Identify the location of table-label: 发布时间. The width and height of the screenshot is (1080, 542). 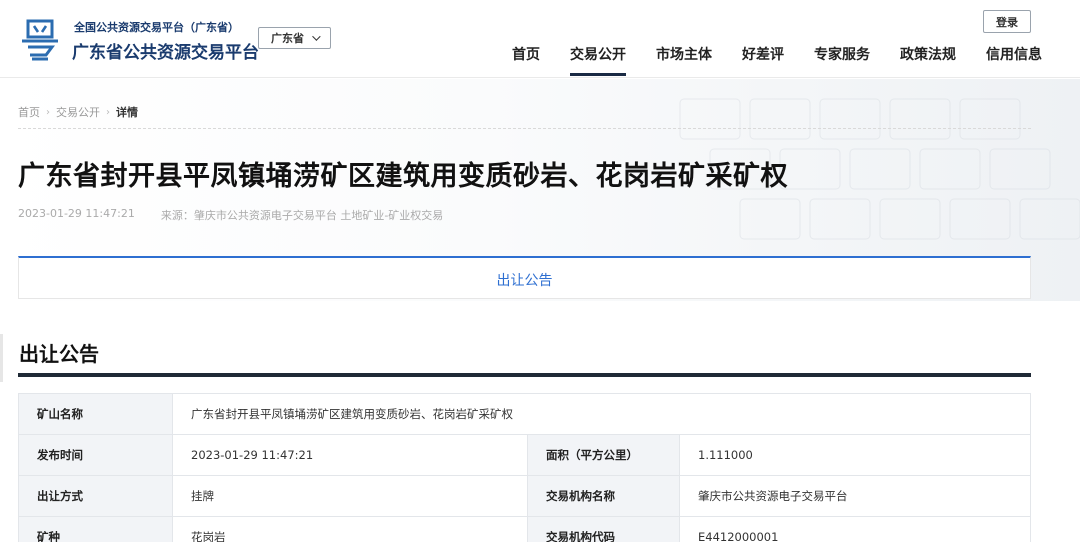
(95, 455).